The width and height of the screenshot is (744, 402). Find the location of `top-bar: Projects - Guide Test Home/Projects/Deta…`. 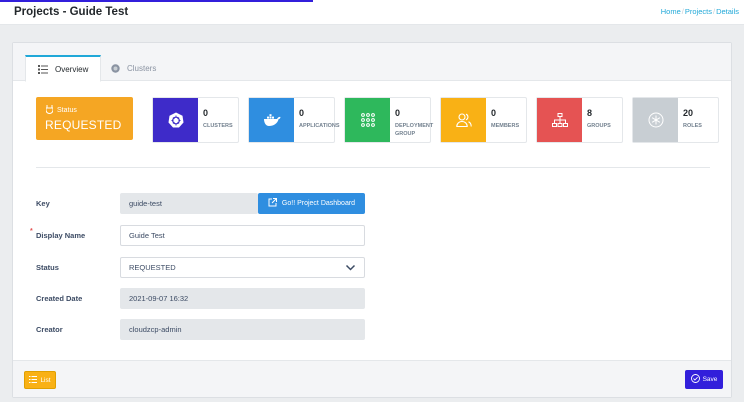

top-bar: Projects - Guide Test Home/Projects/Deta… is located at coordinates (372, 12).